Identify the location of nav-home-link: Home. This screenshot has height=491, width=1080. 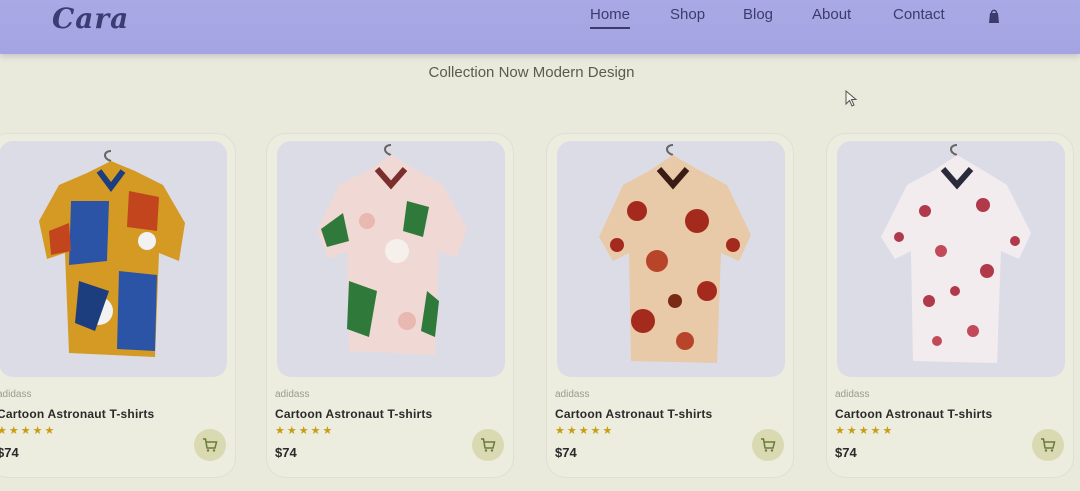
(610, 17).